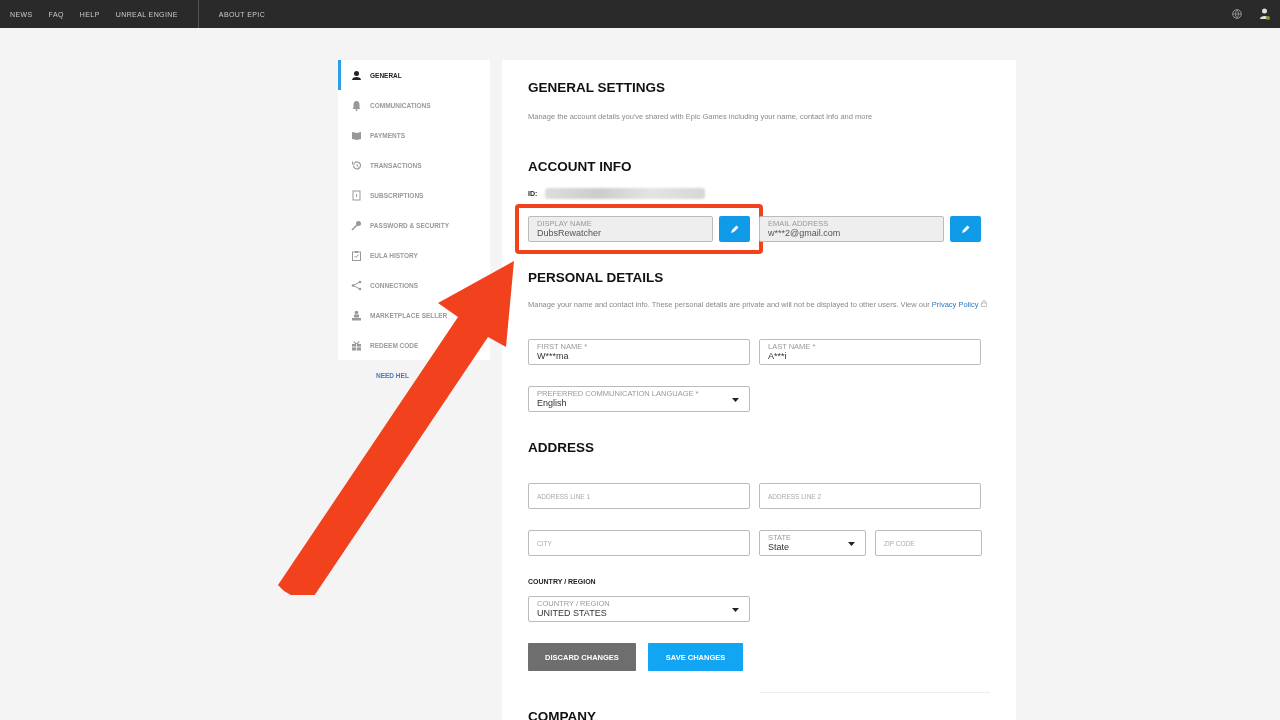  Describe the element at coordinates (356, 135) in the screenshot. I see `book-icon` at that location.